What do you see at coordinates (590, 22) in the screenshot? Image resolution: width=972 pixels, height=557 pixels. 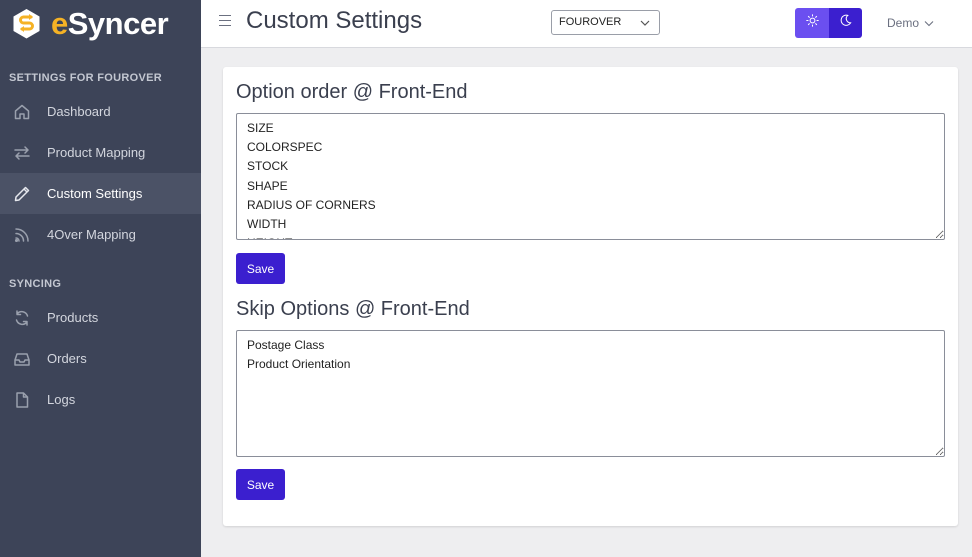 I see `store-select-value: FOUROVER` at bounding box center [590, 22].